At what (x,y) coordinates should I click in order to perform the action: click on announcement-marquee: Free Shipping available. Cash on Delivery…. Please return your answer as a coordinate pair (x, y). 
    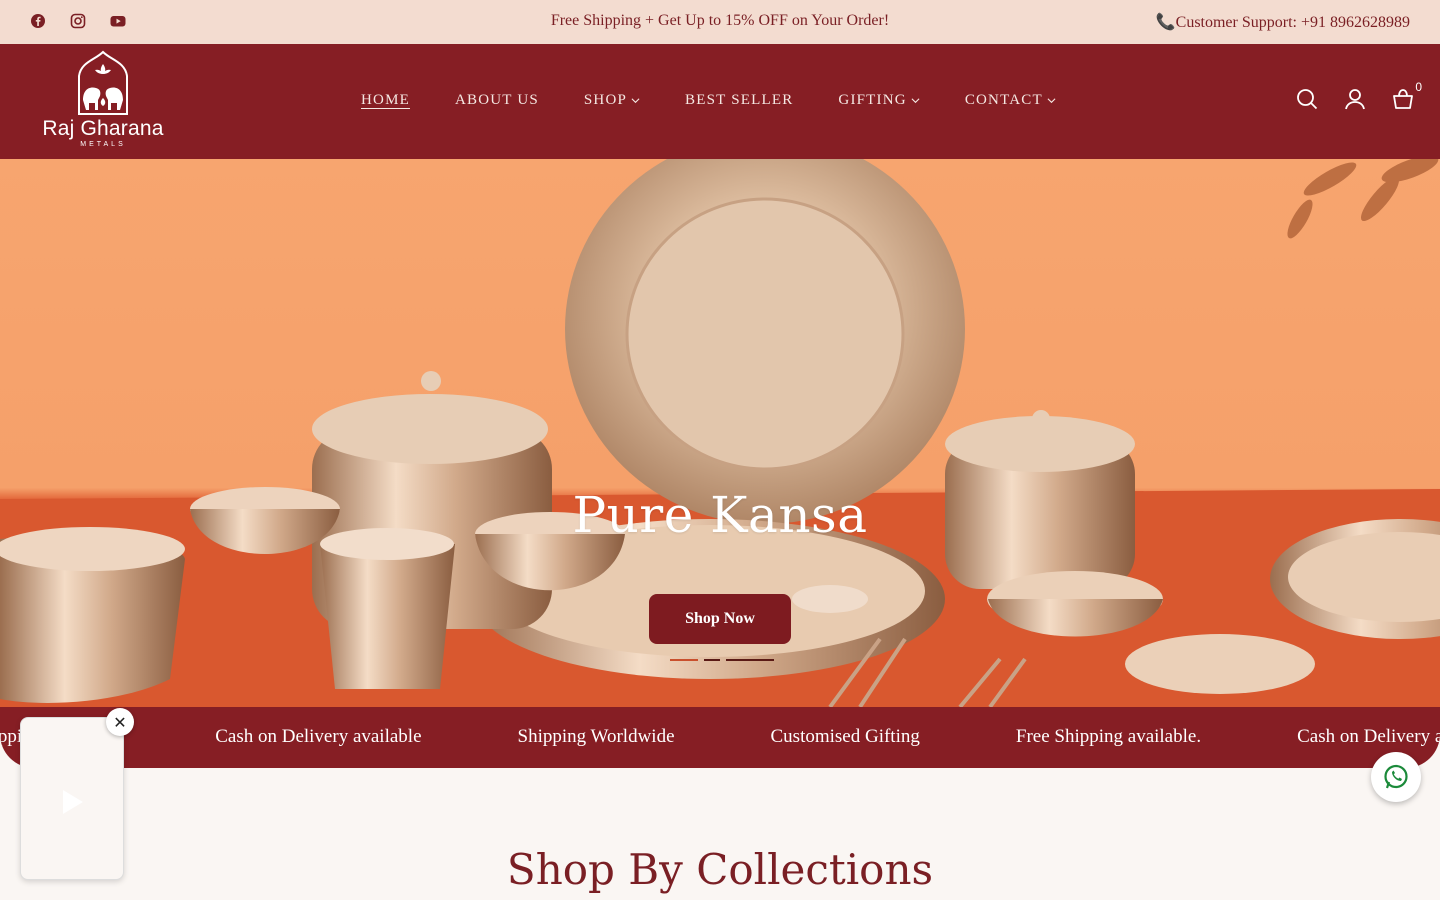
    Looking at the image, I should click on (720, 737).